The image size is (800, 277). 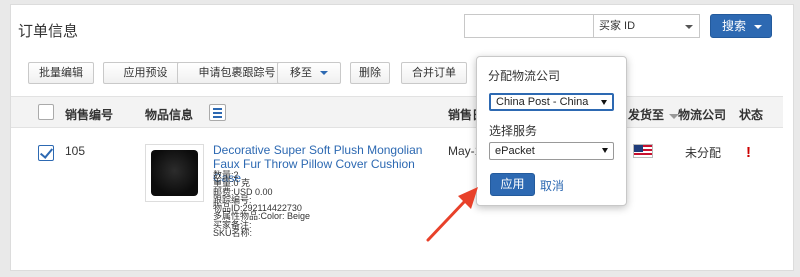 What do you see at coordinates (46, 153) in the screenshot?
I see `row-checkbox` at bounding box center [46, 153].